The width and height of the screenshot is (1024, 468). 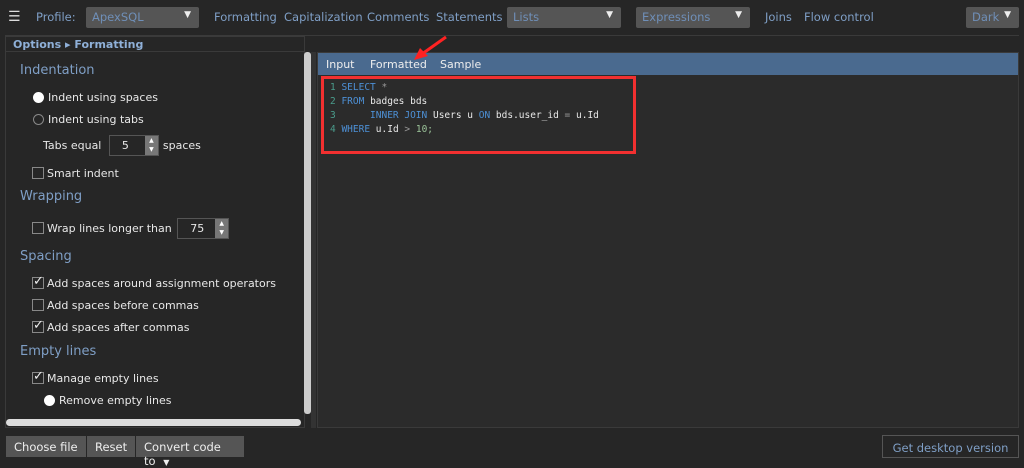 I want to click on nav-comments: Comments, so click(x=398, y=17).